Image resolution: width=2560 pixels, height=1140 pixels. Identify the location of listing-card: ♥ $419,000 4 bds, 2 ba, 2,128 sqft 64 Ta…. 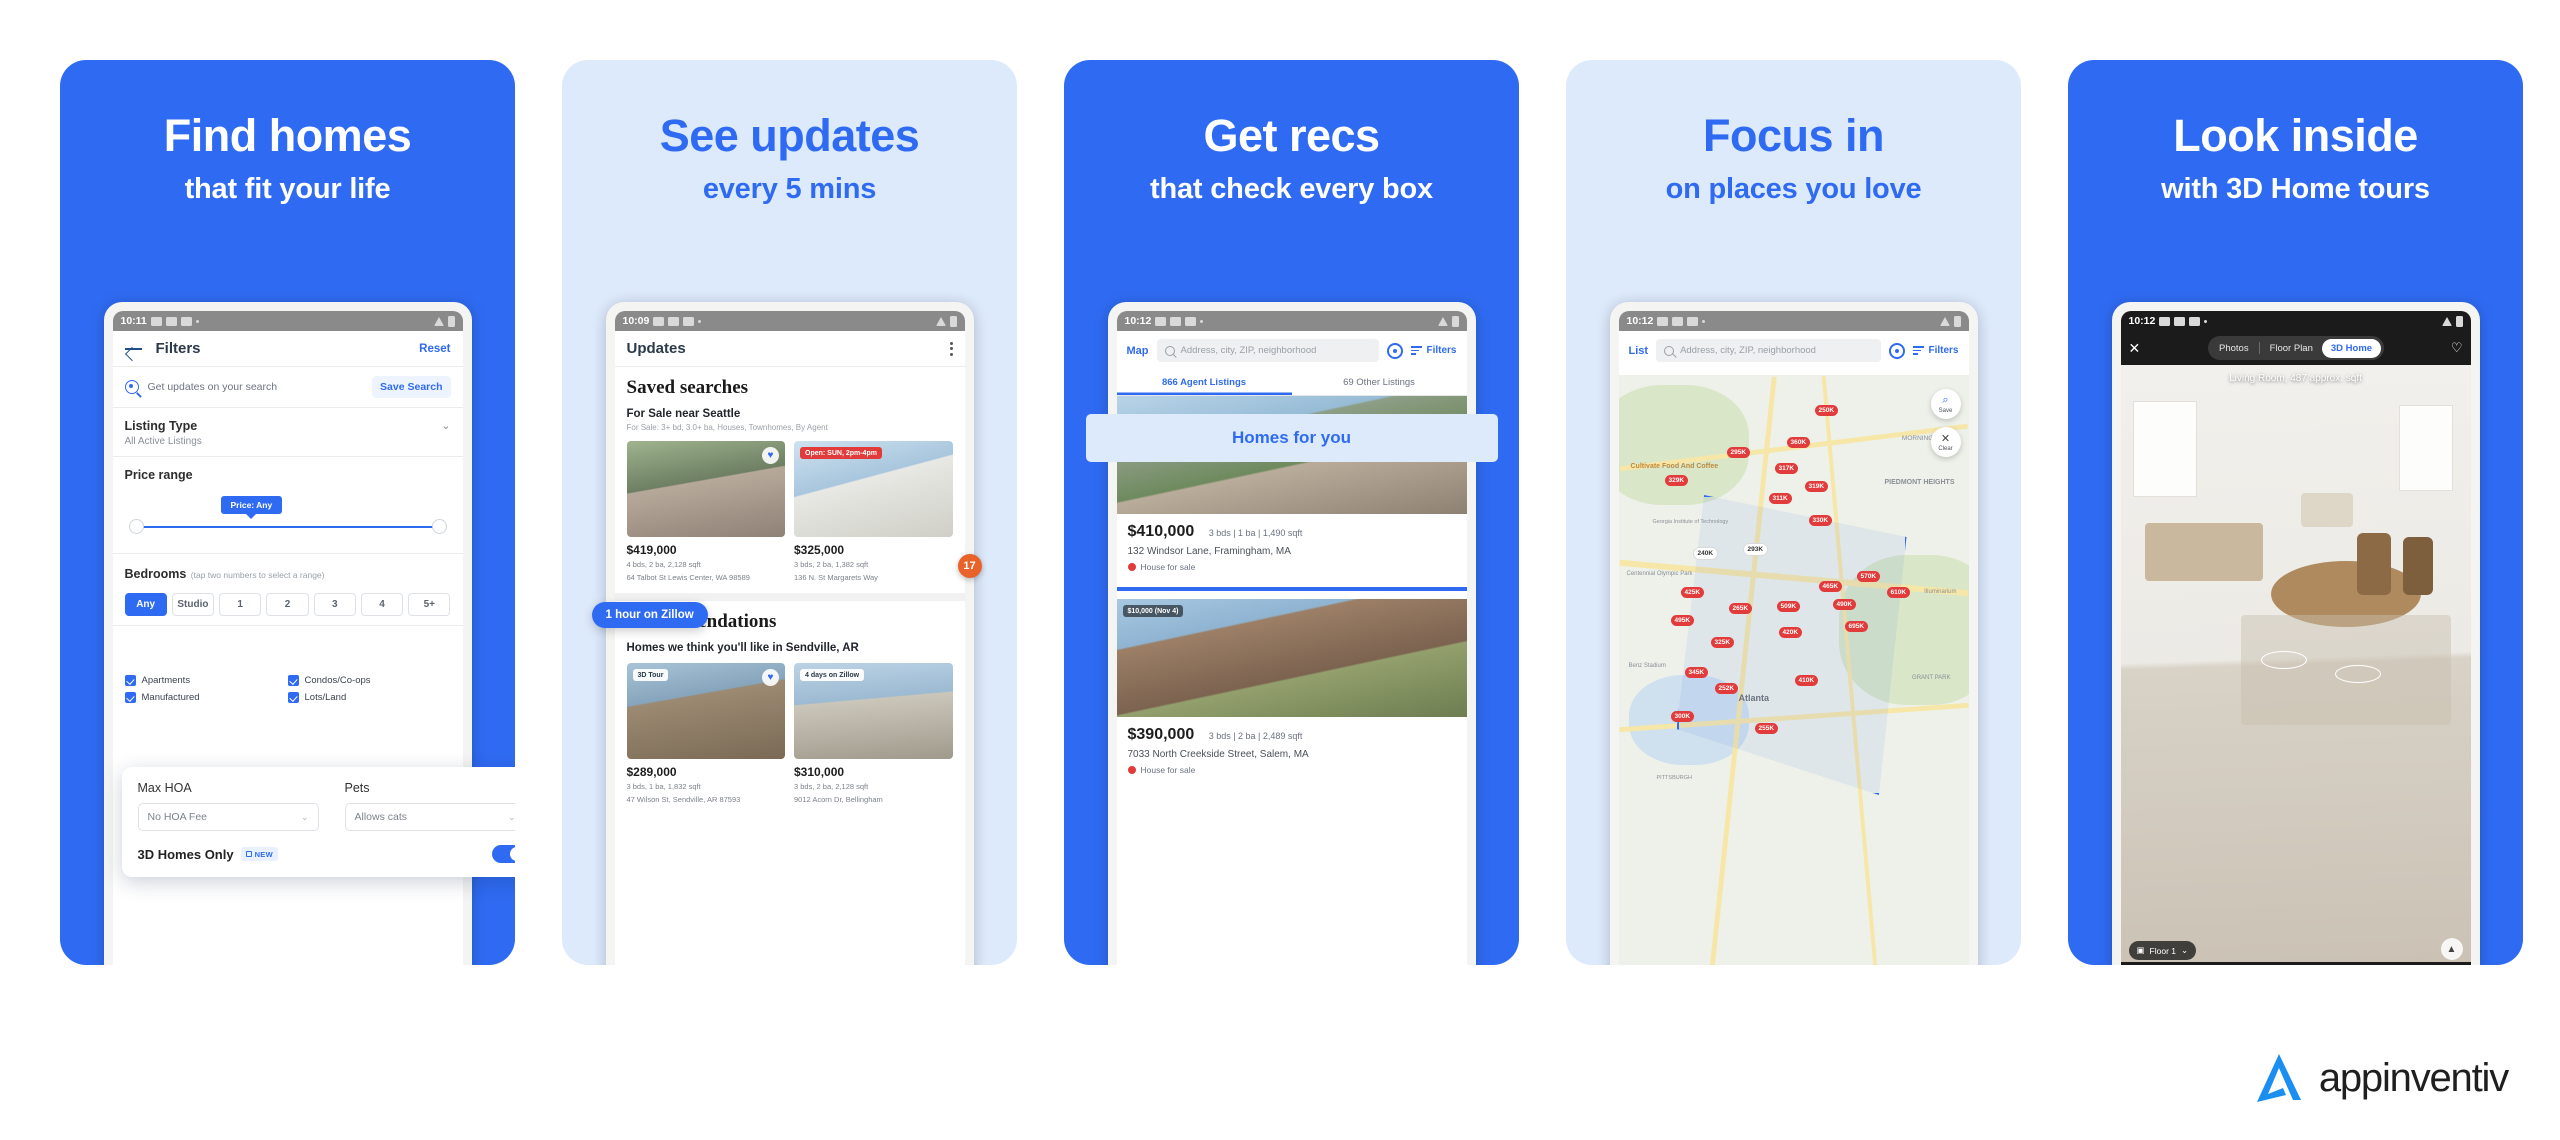
(705, 512).